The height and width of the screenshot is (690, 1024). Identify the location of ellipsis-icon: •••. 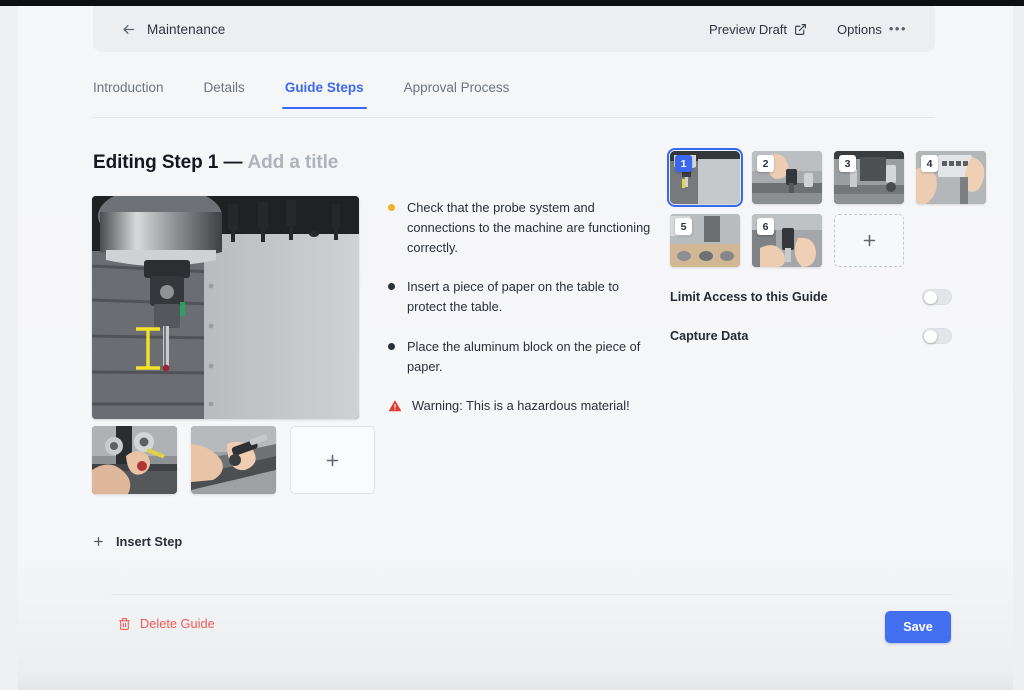
(897, 28).